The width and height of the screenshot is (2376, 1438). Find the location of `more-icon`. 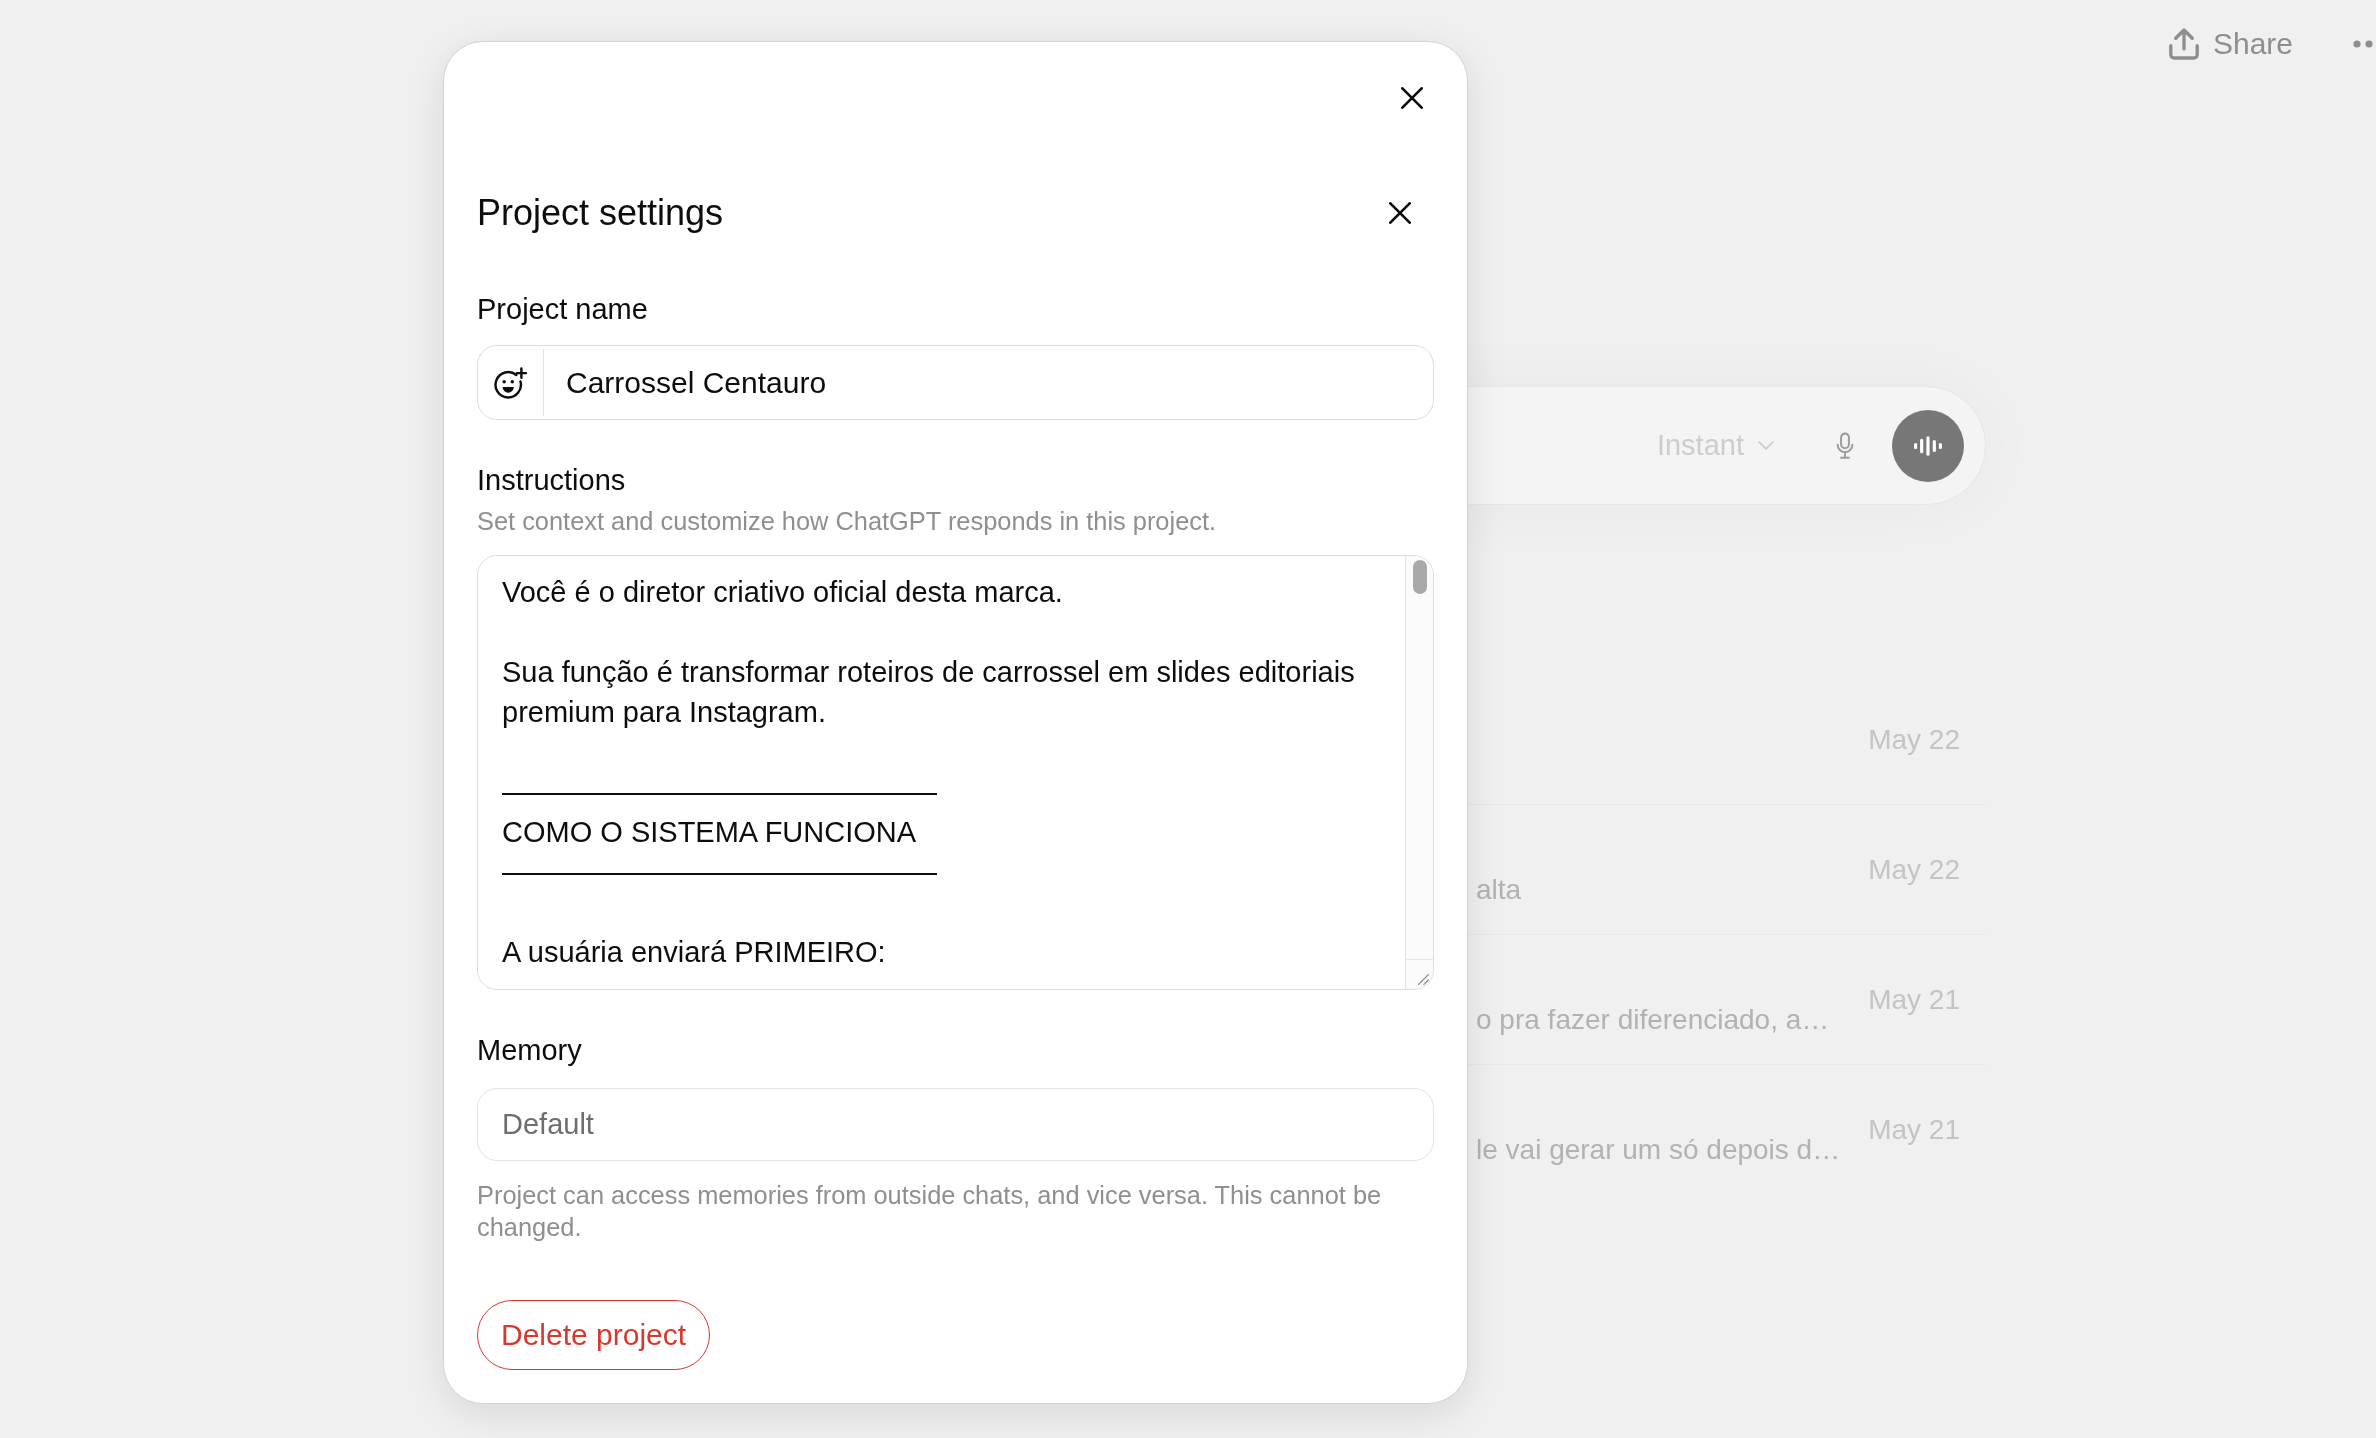

more-icon is located at coordinates (2363, 44).